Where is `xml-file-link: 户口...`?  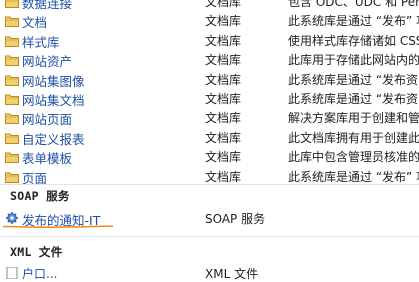
xml-file-link: 户口... is located at coordinates (39, 273).